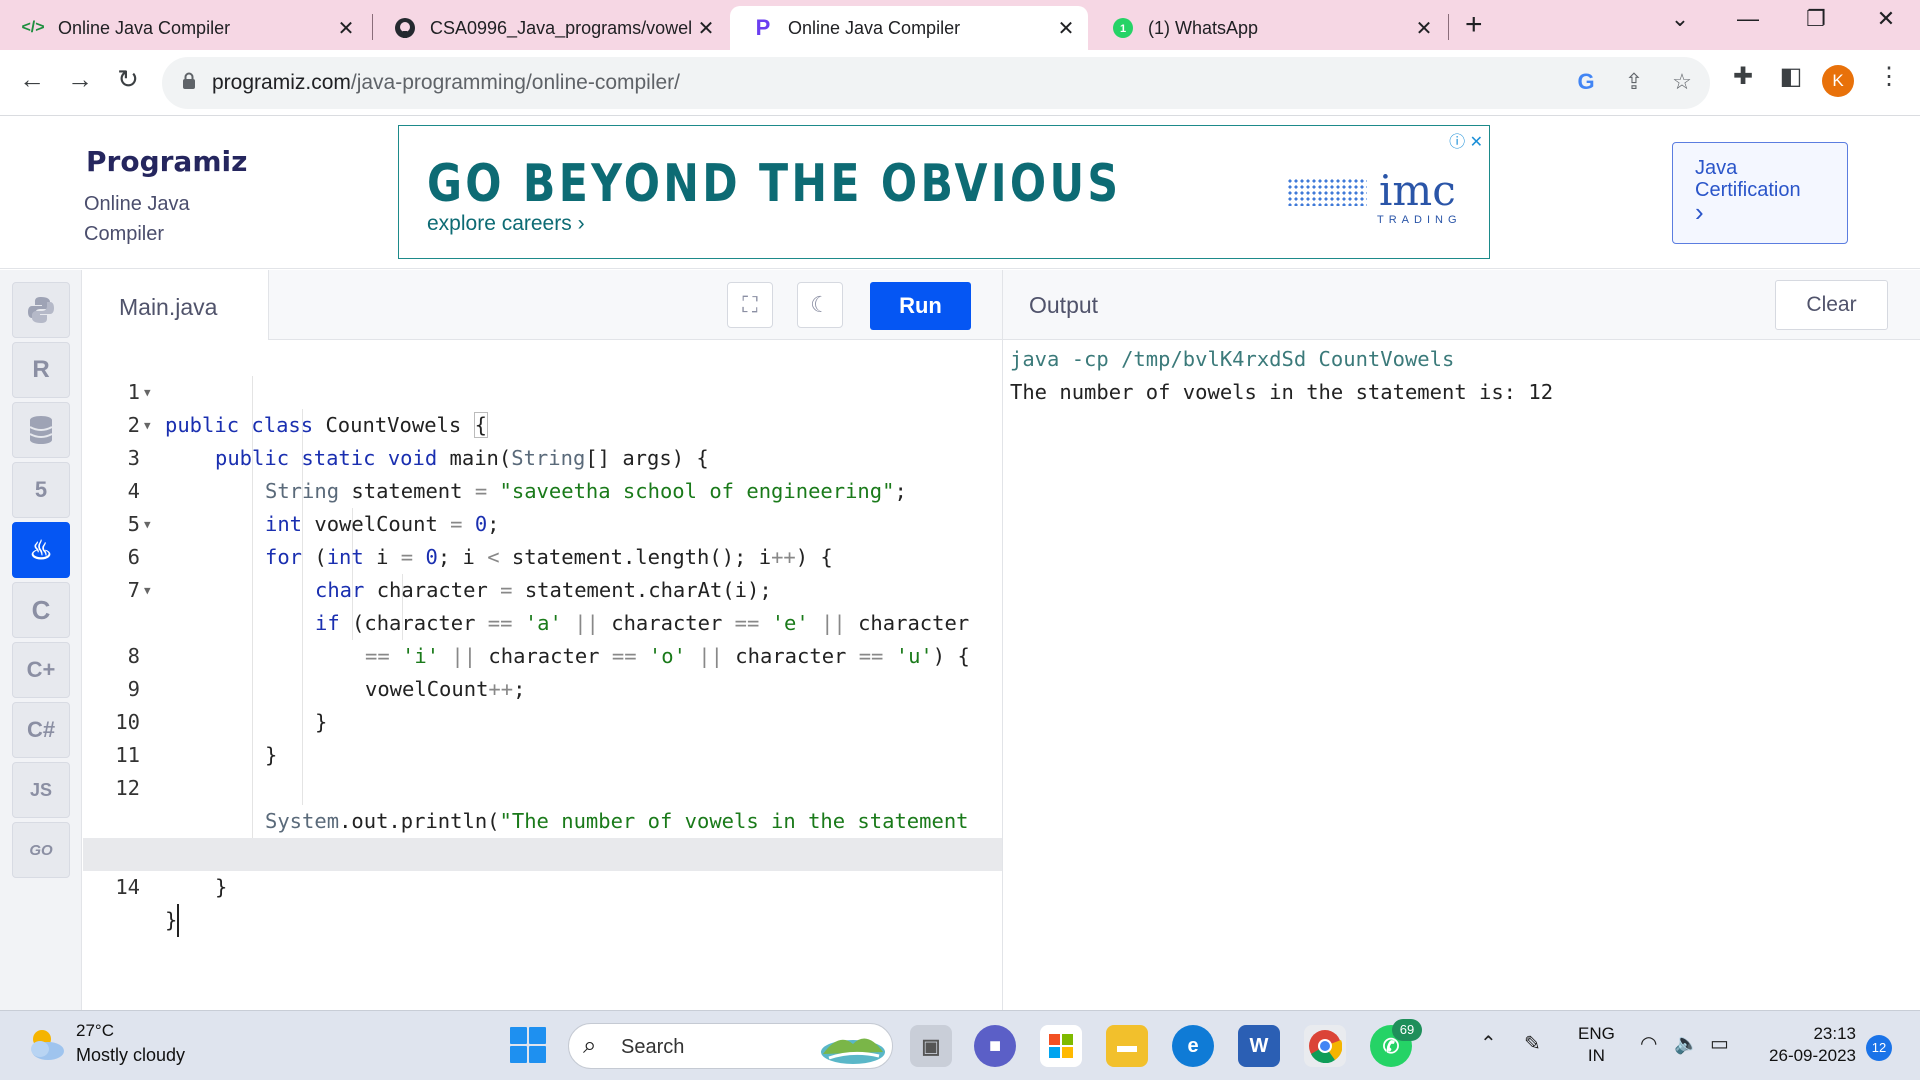  Describe the element at coordinates (1760, 193) in the screenshot. I see `java-certification-button: Java Certification ›` at that location.